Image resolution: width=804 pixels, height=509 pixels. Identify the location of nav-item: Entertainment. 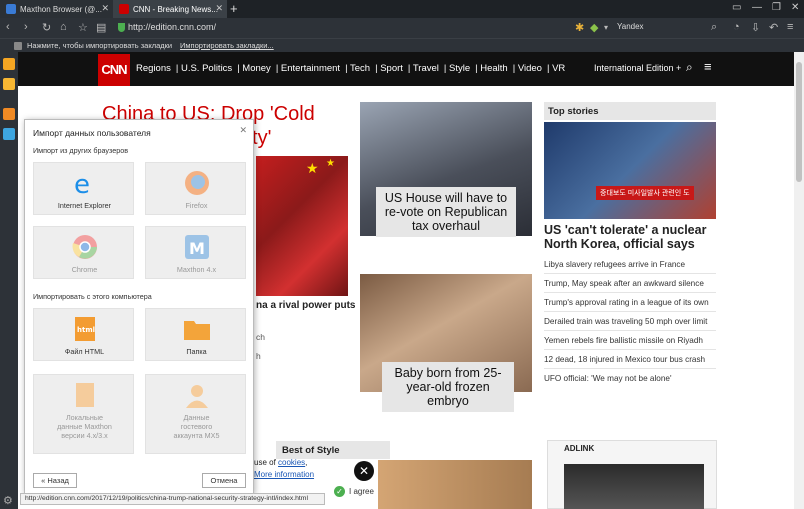
(310, 68).